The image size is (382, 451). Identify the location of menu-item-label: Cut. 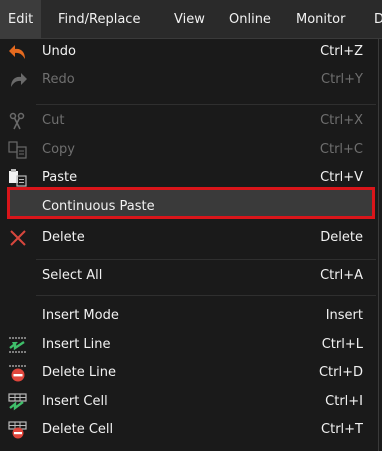
(53, 120).